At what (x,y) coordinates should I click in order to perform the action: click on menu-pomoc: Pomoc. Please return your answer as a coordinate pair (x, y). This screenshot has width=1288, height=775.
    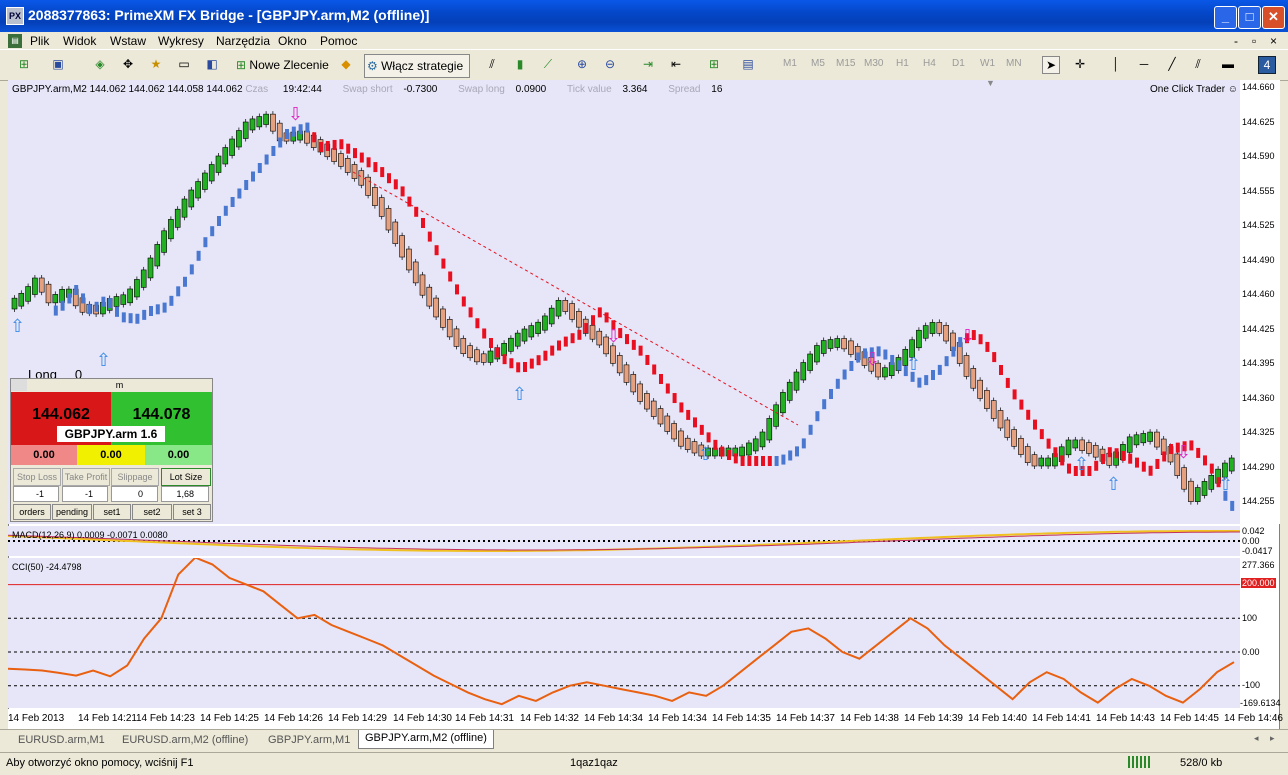
    Looking at the image, I should click on (338, 41).